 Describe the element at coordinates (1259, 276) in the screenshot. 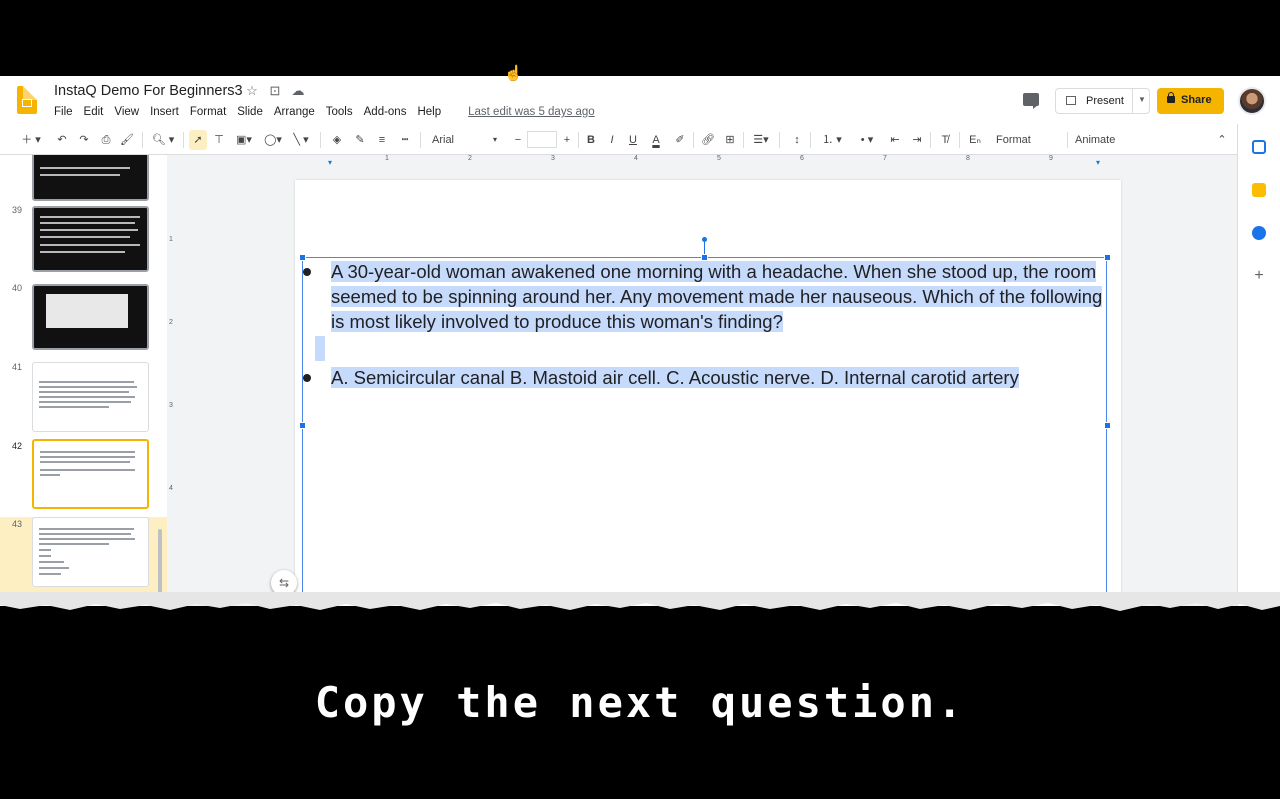

I see `add-addon-icon: +` at that location.